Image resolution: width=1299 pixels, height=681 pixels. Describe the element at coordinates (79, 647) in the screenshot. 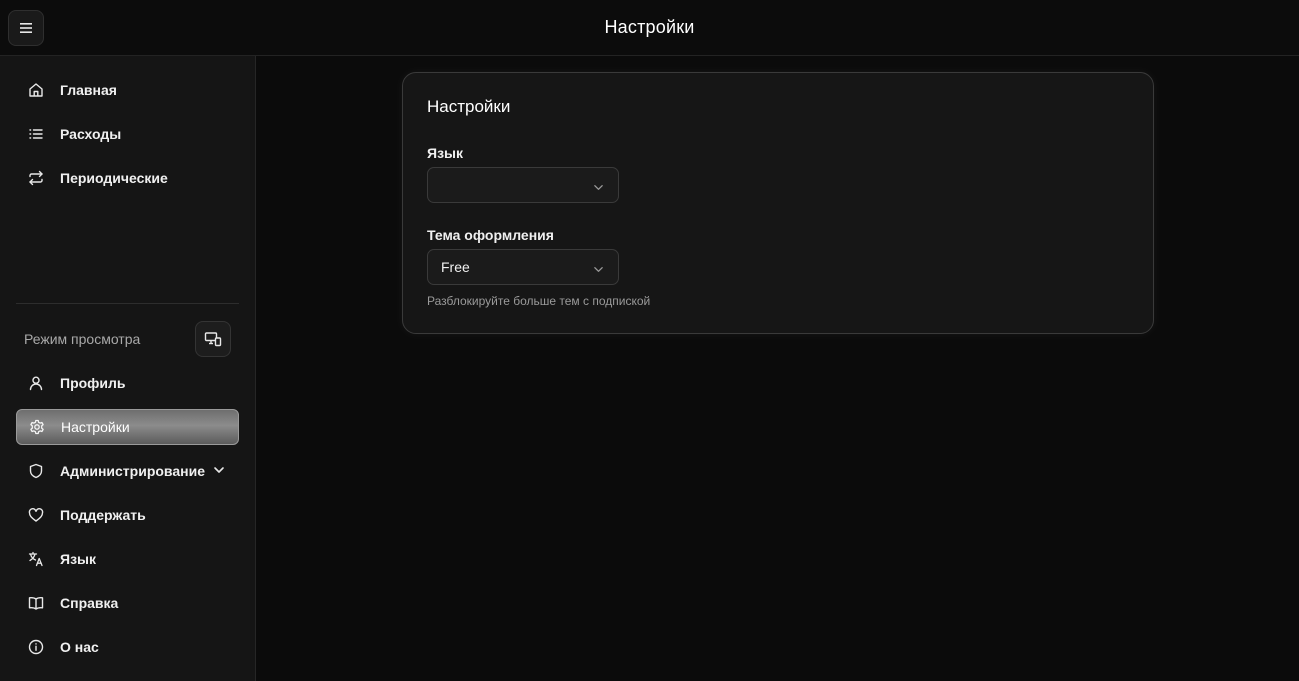

I see `sidebar-item-label: О нас` at that location.